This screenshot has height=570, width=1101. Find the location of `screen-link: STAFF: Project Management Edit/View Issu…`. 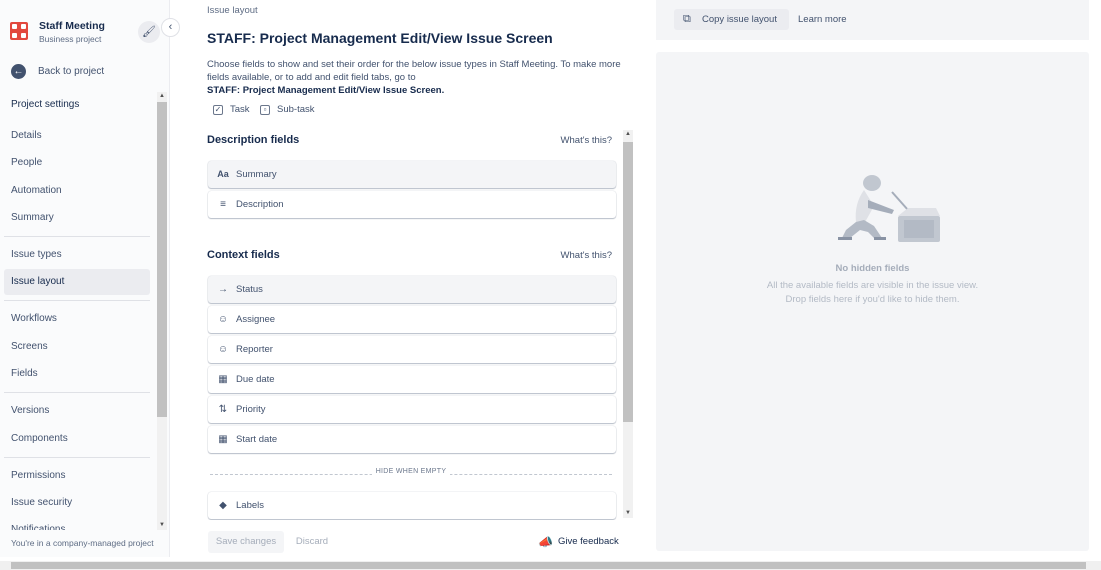

screen-link: STAFF: Project Management Edit/View Issu… is located at coordinates (325, 90).